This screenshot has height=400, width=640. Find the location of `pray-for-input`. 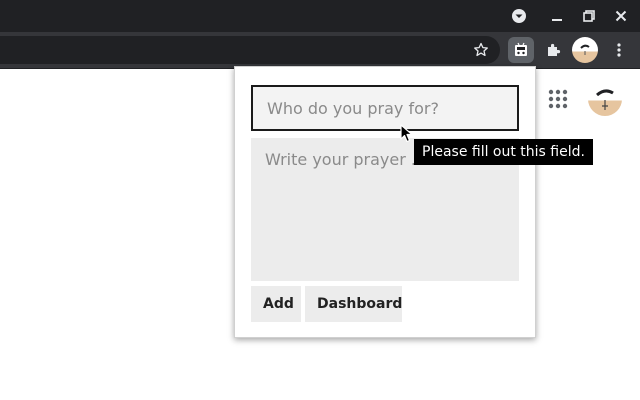

pray-for-input is located at coordinates (385, 108).